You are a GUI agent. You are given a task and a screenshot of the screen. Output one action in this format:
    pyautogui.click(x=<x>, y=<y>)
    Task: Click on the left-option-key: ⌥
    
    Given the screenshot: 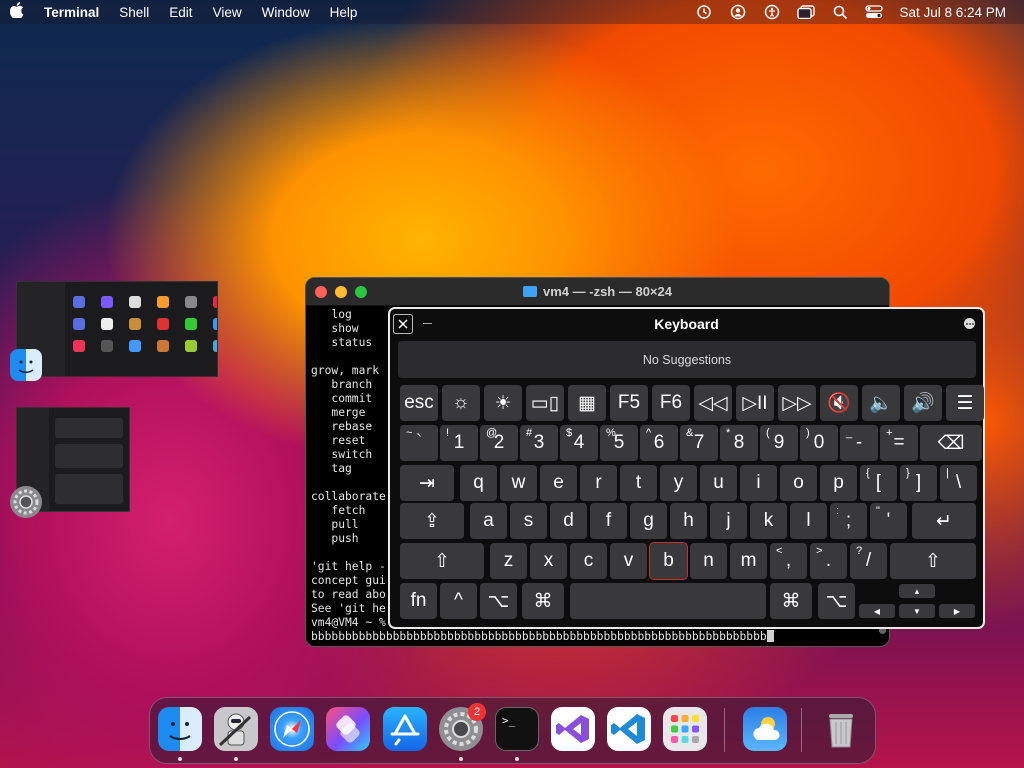 What is the action you would take?
    pyautogui.click(x=498, y=601)
    